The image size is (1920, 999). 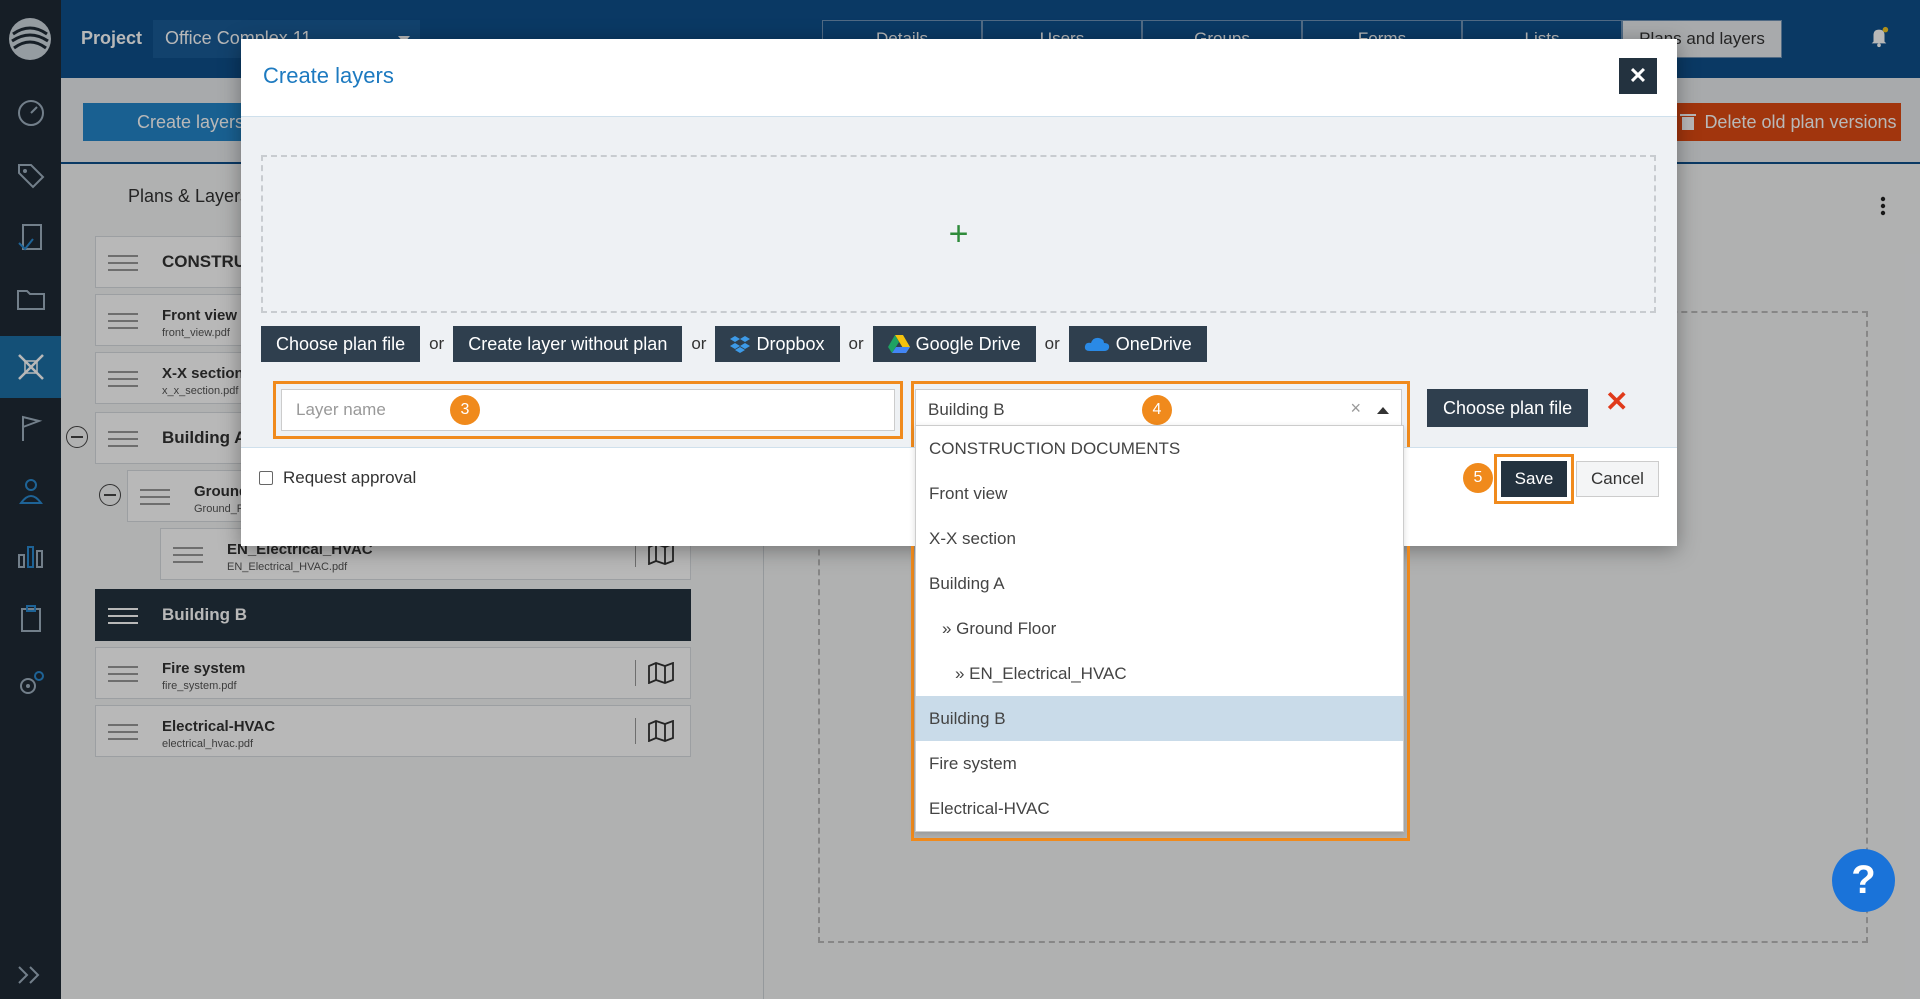 What do you see at coordinates (968, 343) in the screenshot?
I see `google-drive-label: Google Drive` at bounding box center [968, 343].